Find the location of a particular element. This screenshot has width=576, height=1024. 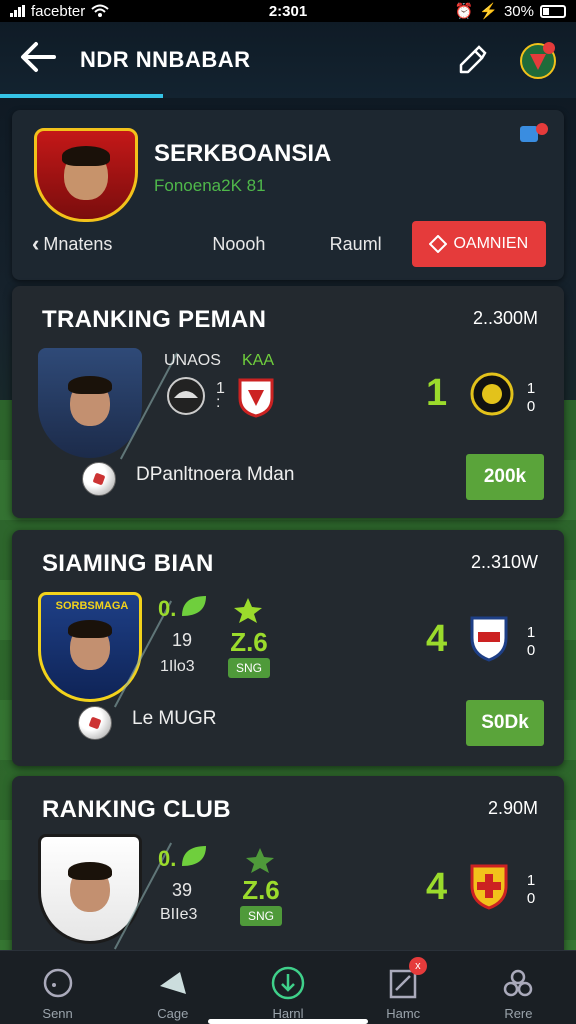

notification-badge: x is located at coordinates (417, 966).